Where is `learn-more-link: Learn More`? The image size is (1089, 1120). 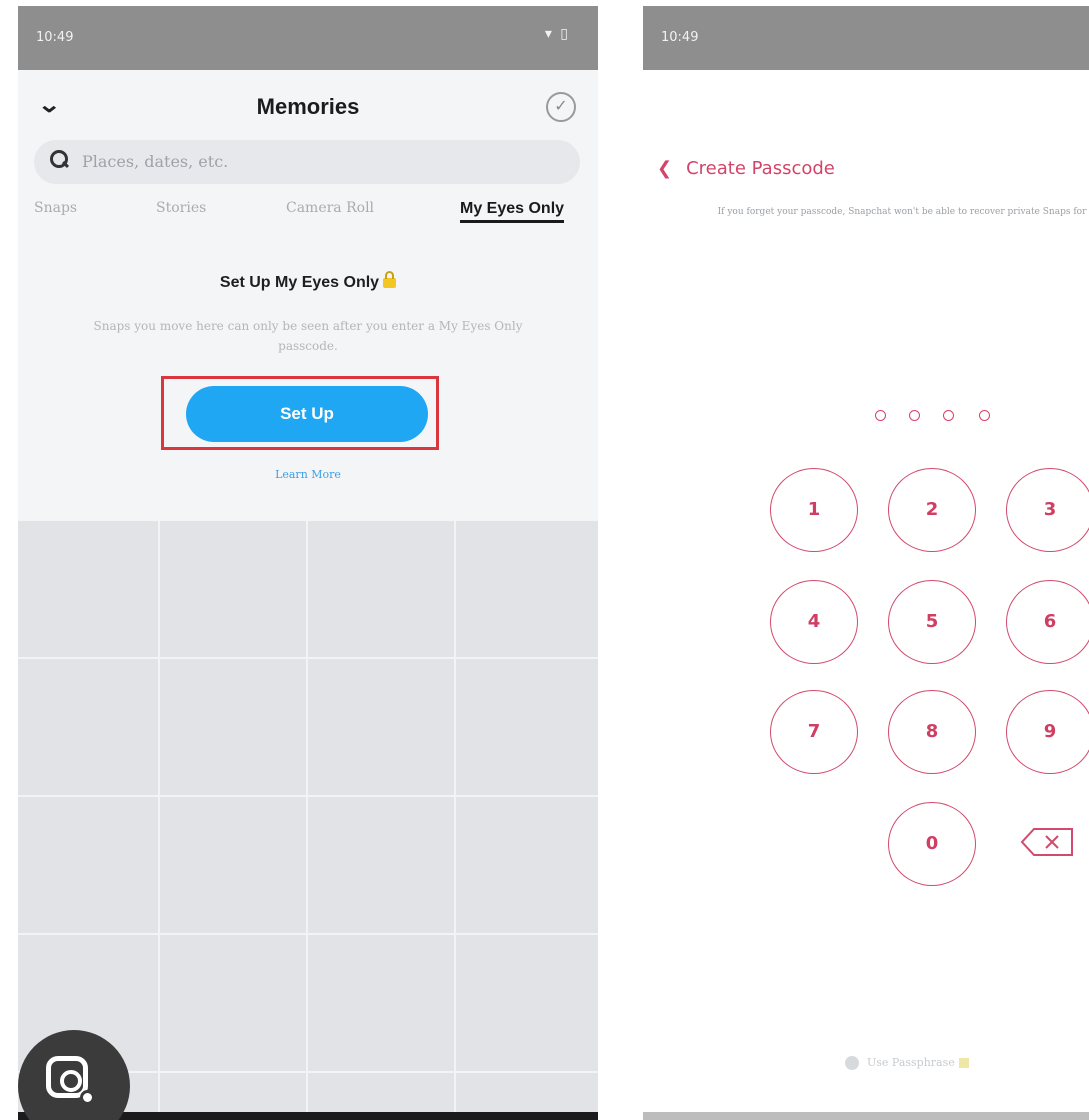 learn-more-link: Learn More is located at coordinates (308, 474).